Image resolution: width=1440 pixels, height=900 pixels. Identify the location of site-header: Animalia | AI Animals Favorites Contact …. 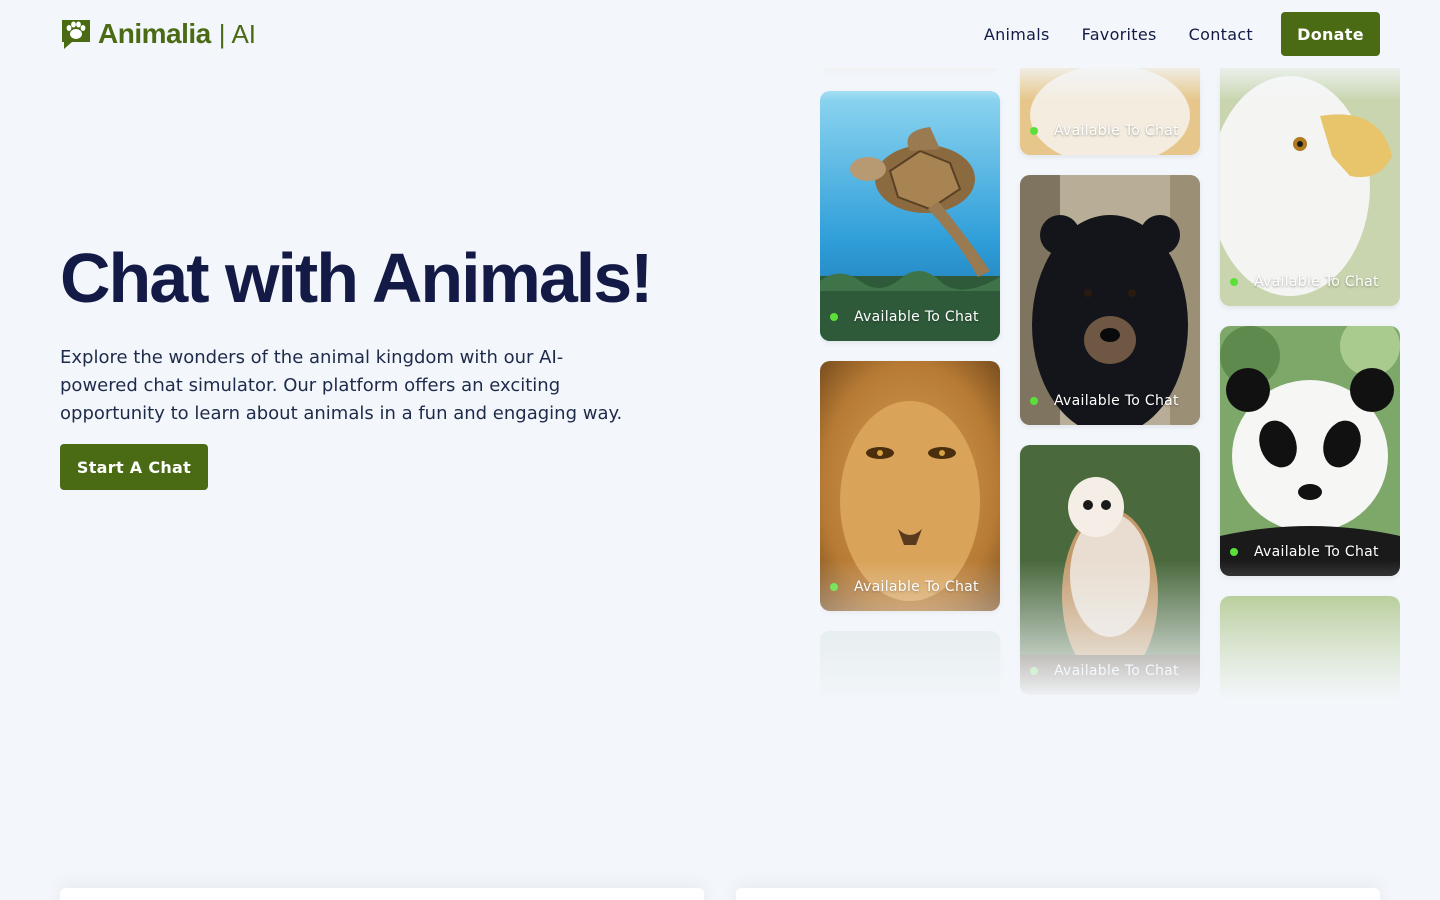
(720, 34).